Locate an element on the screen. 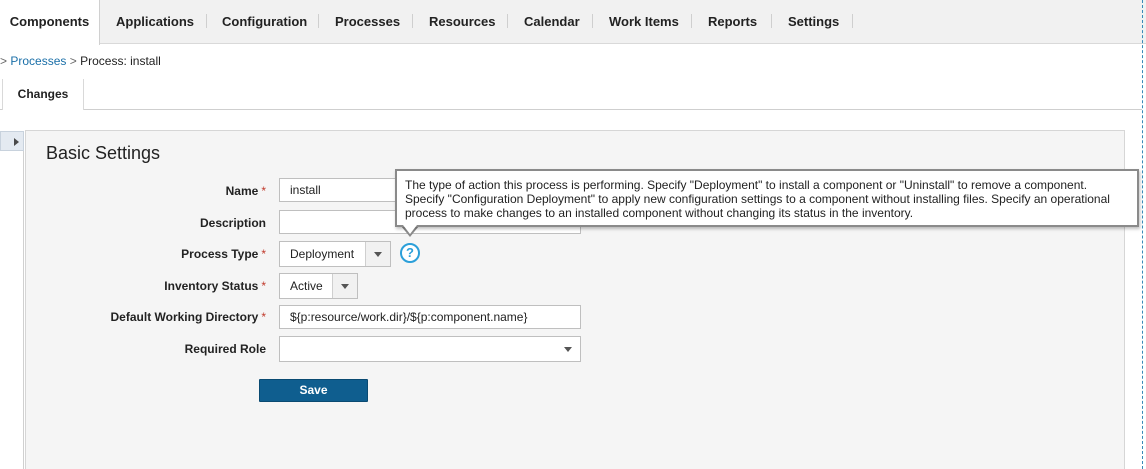 This screenshot has width=1146, height=469. tab-changes: Changes is located at coordinates (43, 94).